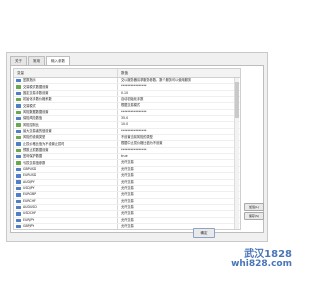 Image resolution: width=320 pixels, height=300 pixels. What do you see at coordinates (66, 176) in the screenshot?
I see `parameter-name-cell: EURUSD` at bounding box center [66, 176].